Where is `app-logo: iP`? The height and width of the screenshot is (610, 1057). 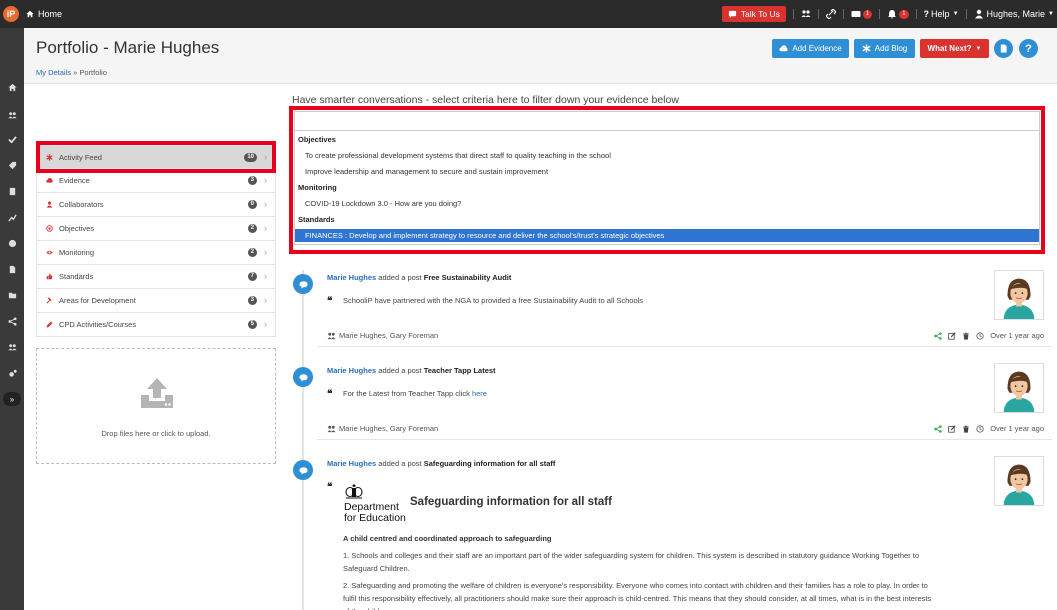 app-logo: iP is located at coordinates (11, 14).